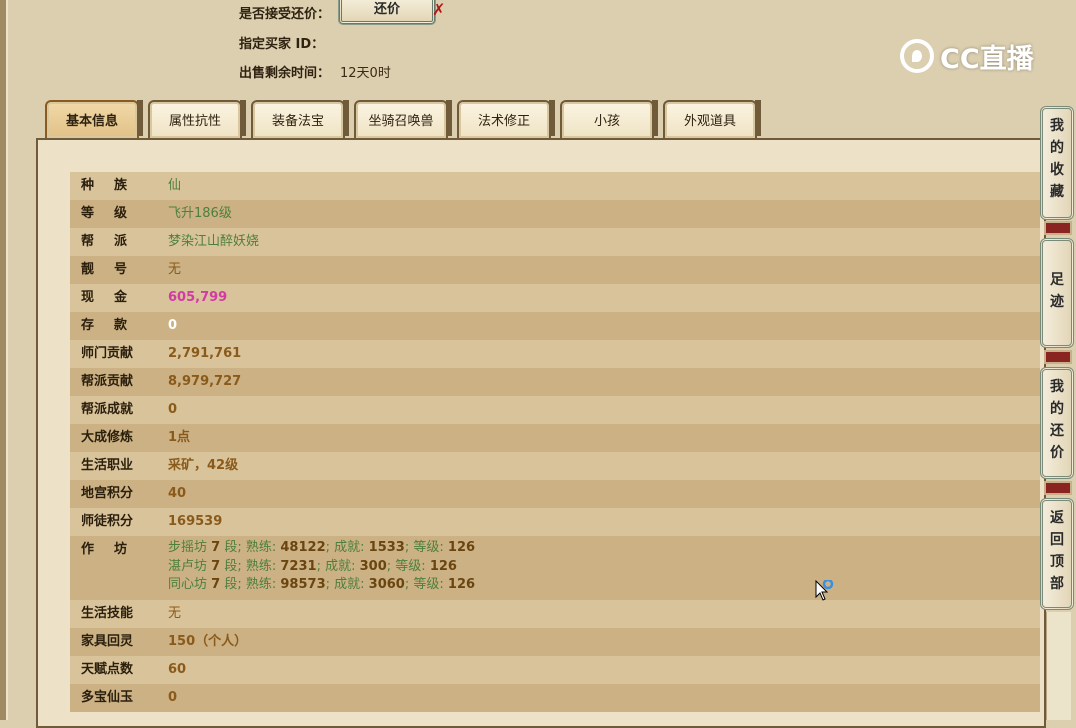 This screenshot has width=1076, height=728. I want to click on footprint-button: 足迹, so click(1057, 293).